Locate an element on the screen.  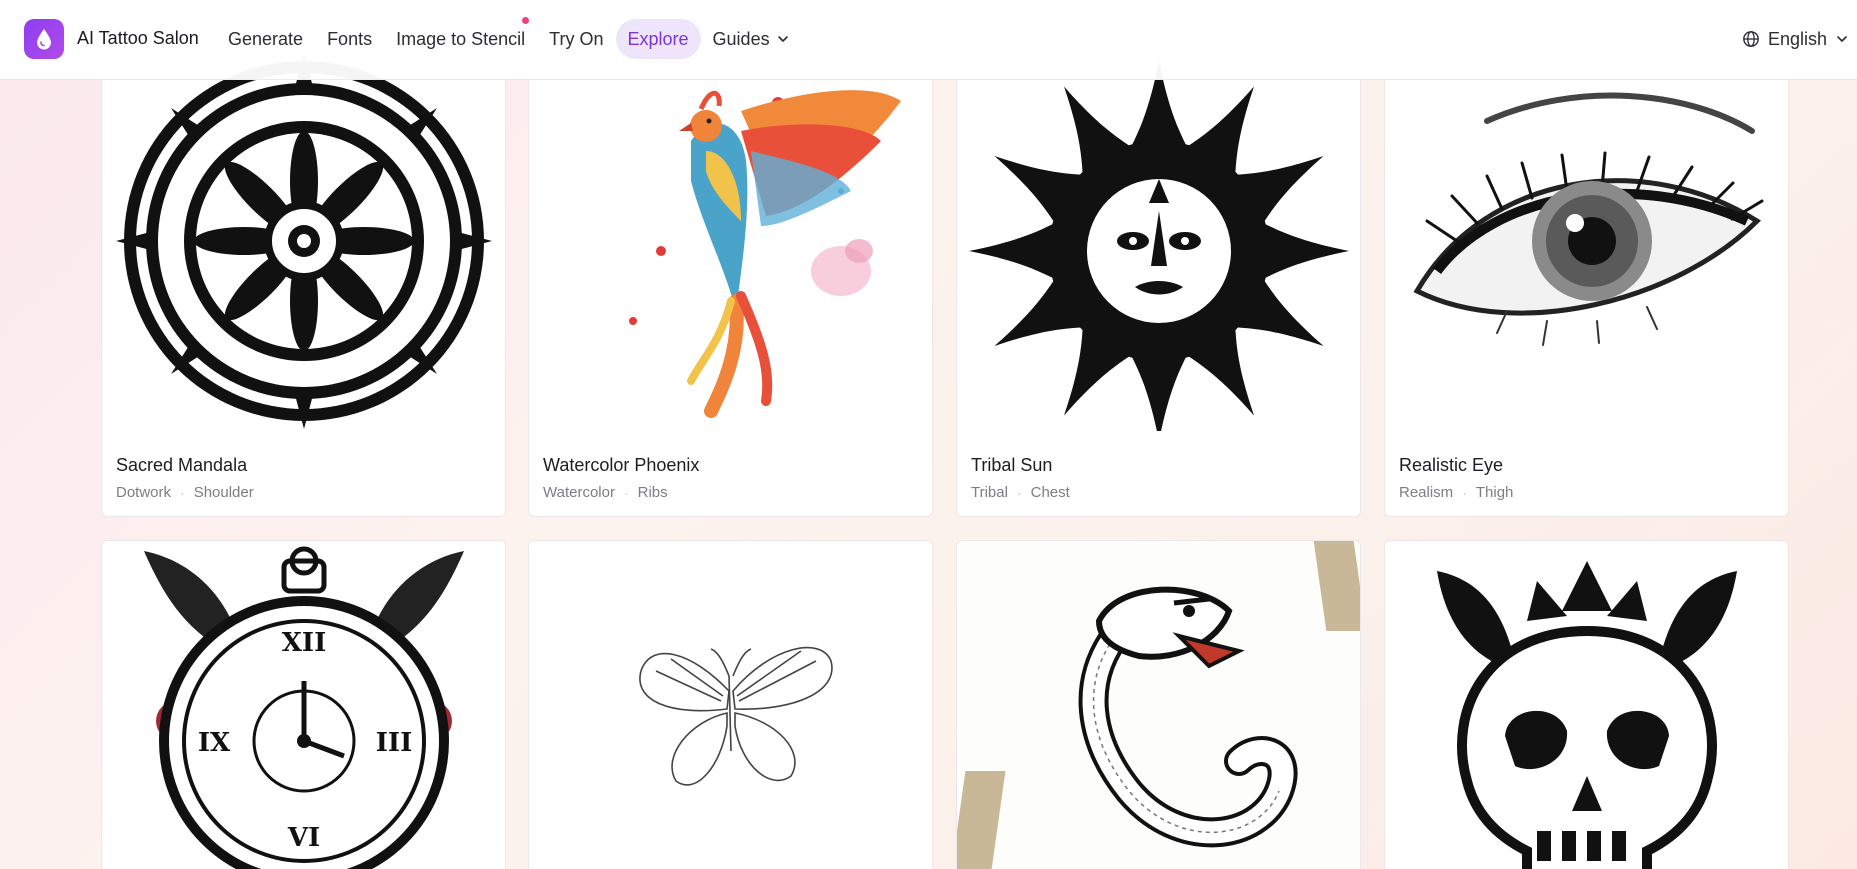
nav-fonts: Fonts is located at coordinates (349, 39).